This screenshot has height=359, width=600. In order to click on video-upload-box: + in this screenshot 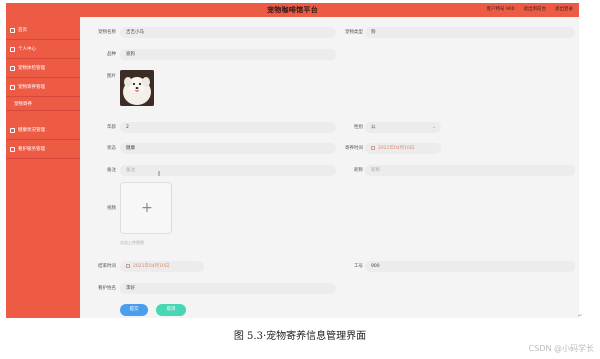, I will do `click(146, 208)`.